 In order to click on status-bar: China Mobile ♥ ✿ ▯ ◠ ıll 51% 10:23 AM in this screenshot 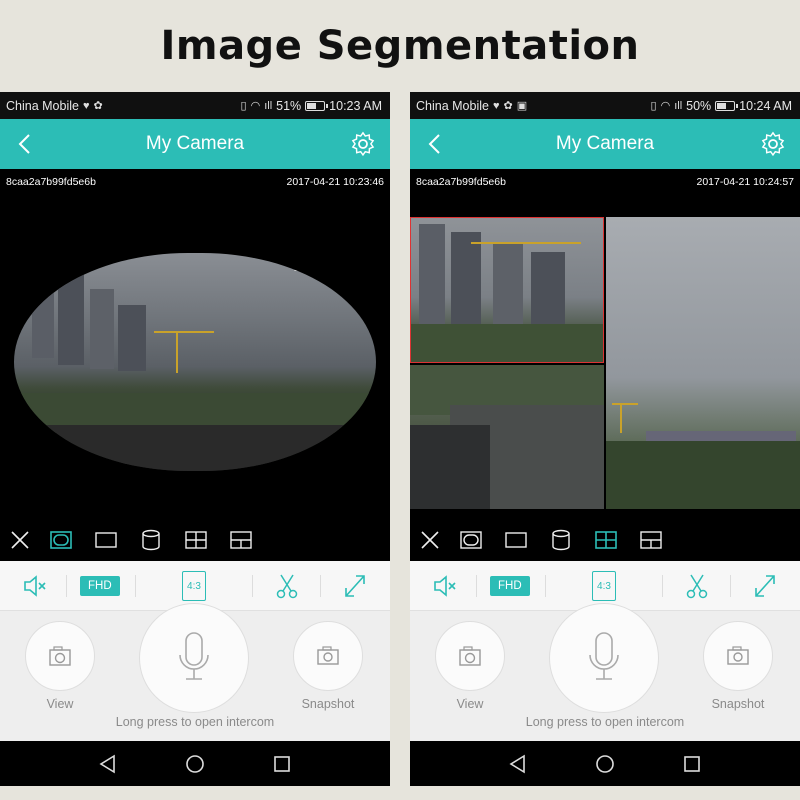, I will do `click(195, 105)`.